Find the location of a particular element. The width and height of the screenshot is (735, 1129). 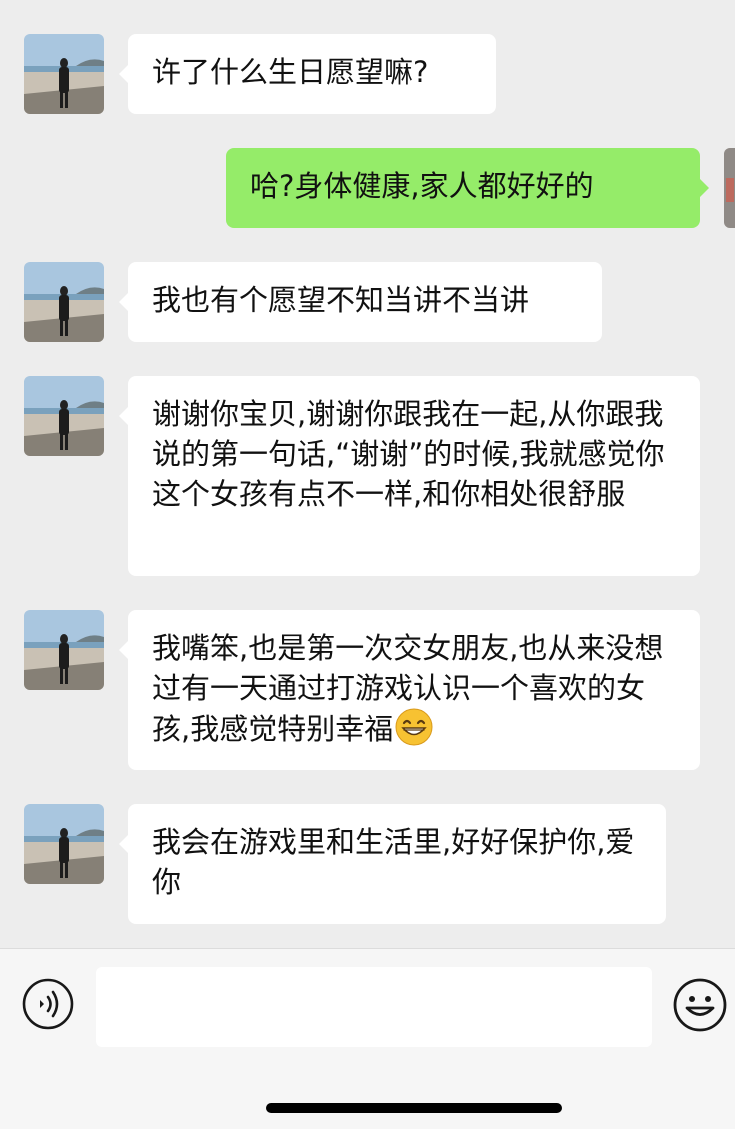

emoji-button is located at coordinates (700, 1005).